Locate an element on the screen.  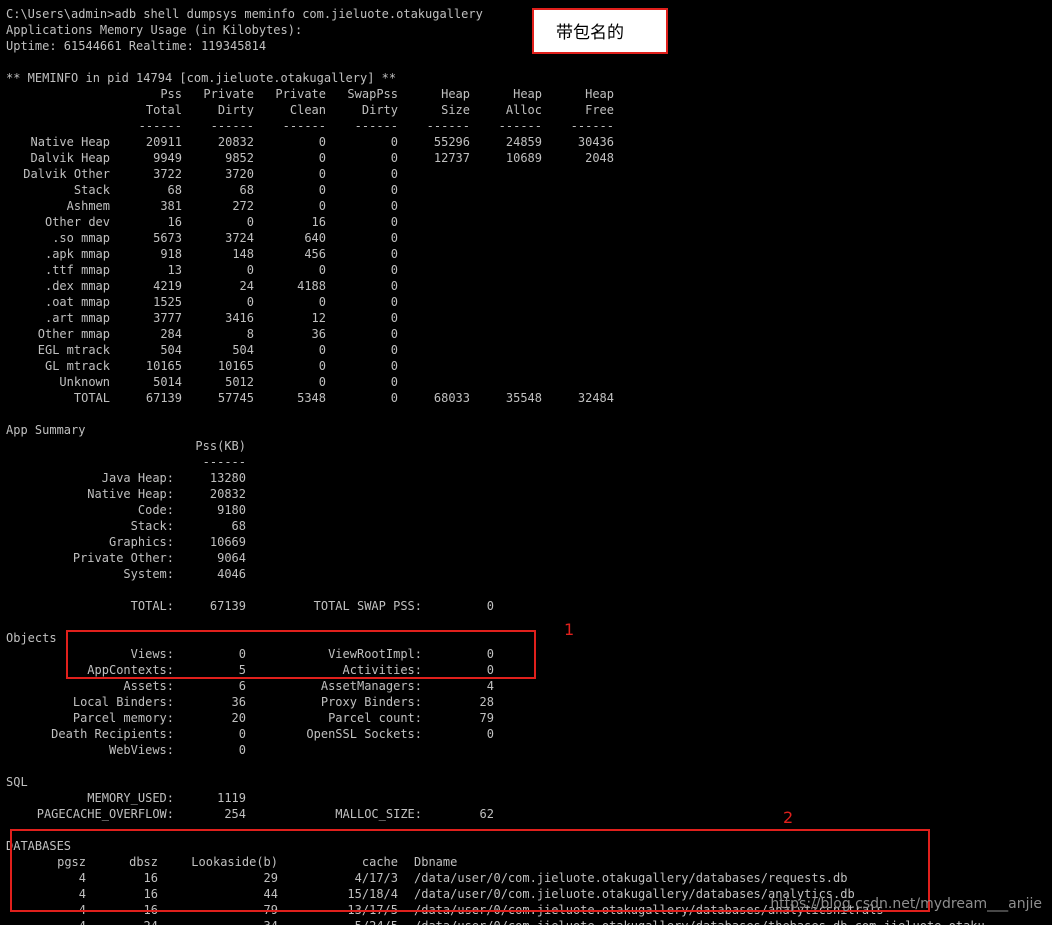
meminfo-row-cell: 13 is located at coordinates (174, 270).